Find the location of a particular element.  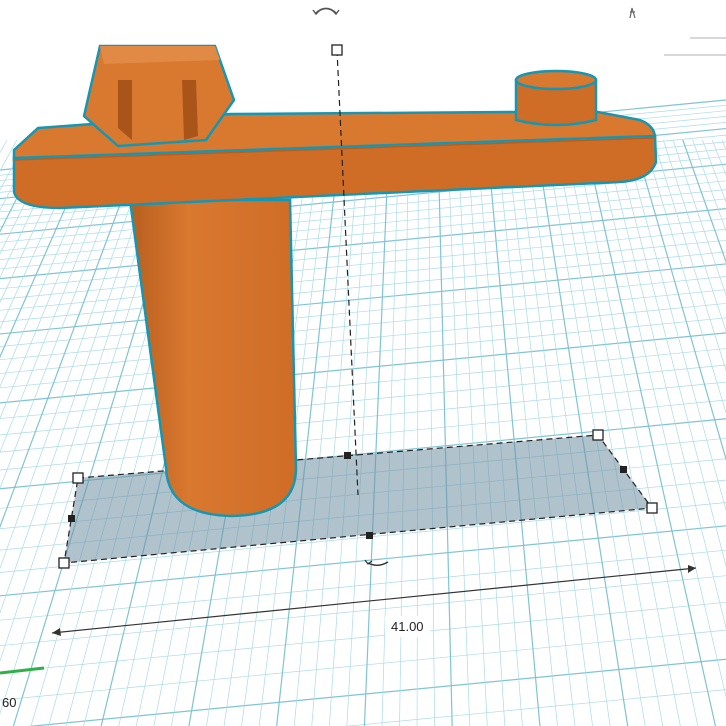

depth-dimension-label: 60 is located at coordinates (9, 702).